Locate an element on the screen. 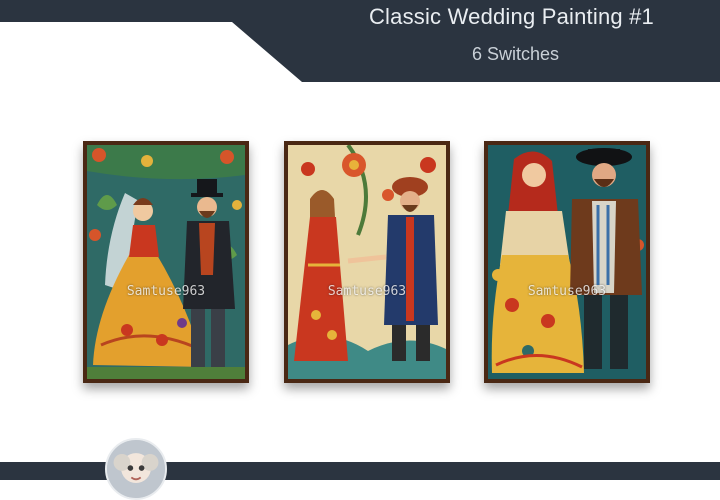 This screenshot has height=500, width=720. creator-avatar-icon is located at coordinates (136, 469).